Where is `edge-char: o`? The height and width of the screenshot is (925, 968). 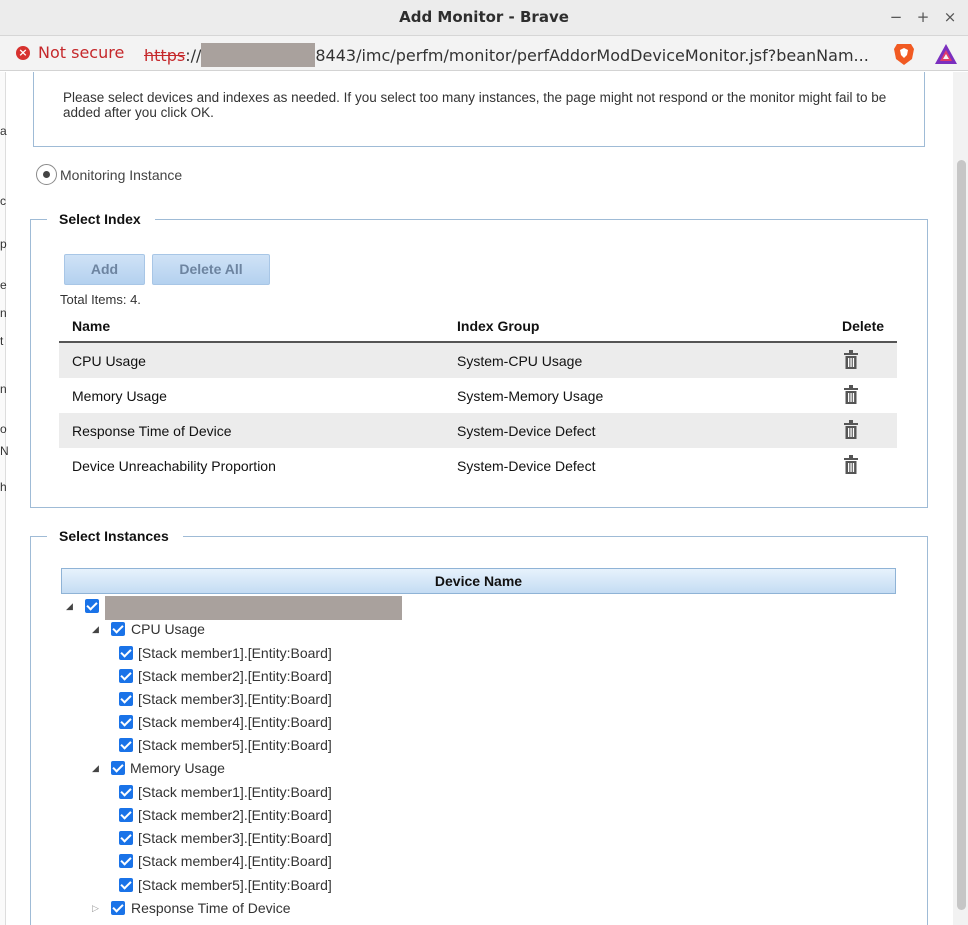
edge-char: o is located at coordinates (3, 429).